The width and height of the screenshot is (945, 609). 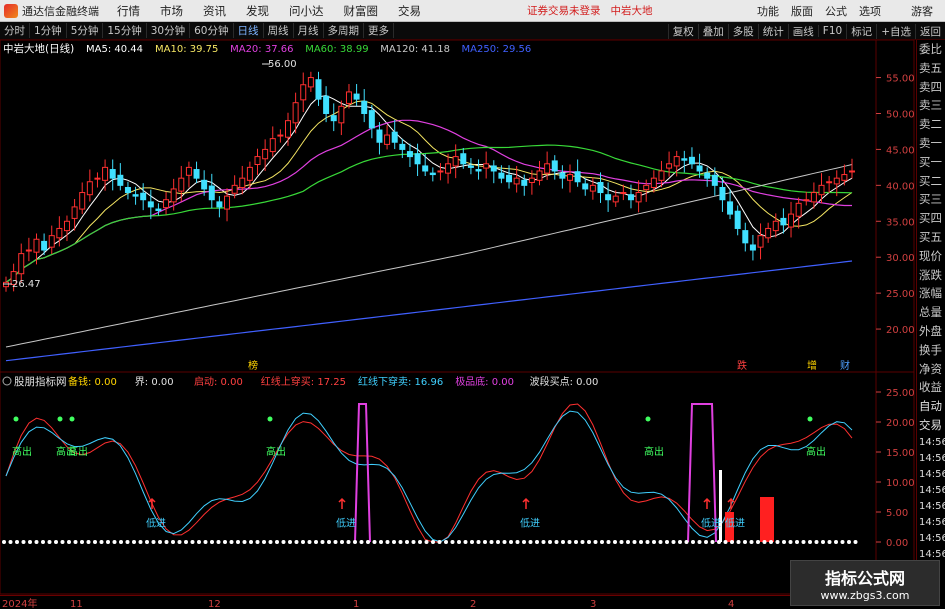 I want to click on back-button: 返回, so click(x=930, y=31).